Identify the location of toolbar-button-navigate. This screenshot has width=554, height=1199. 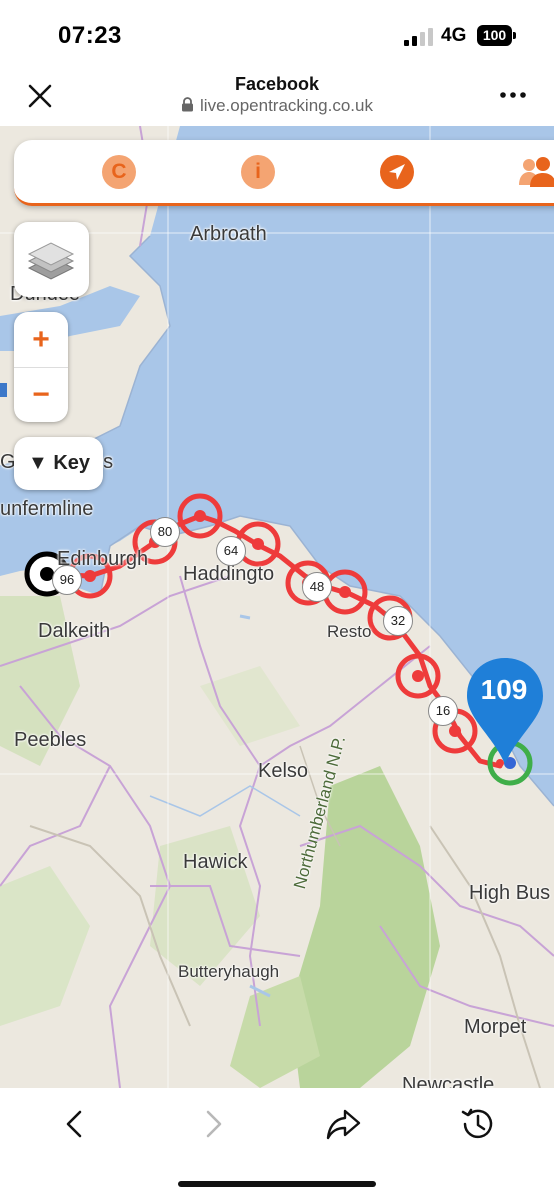
(397, 172).